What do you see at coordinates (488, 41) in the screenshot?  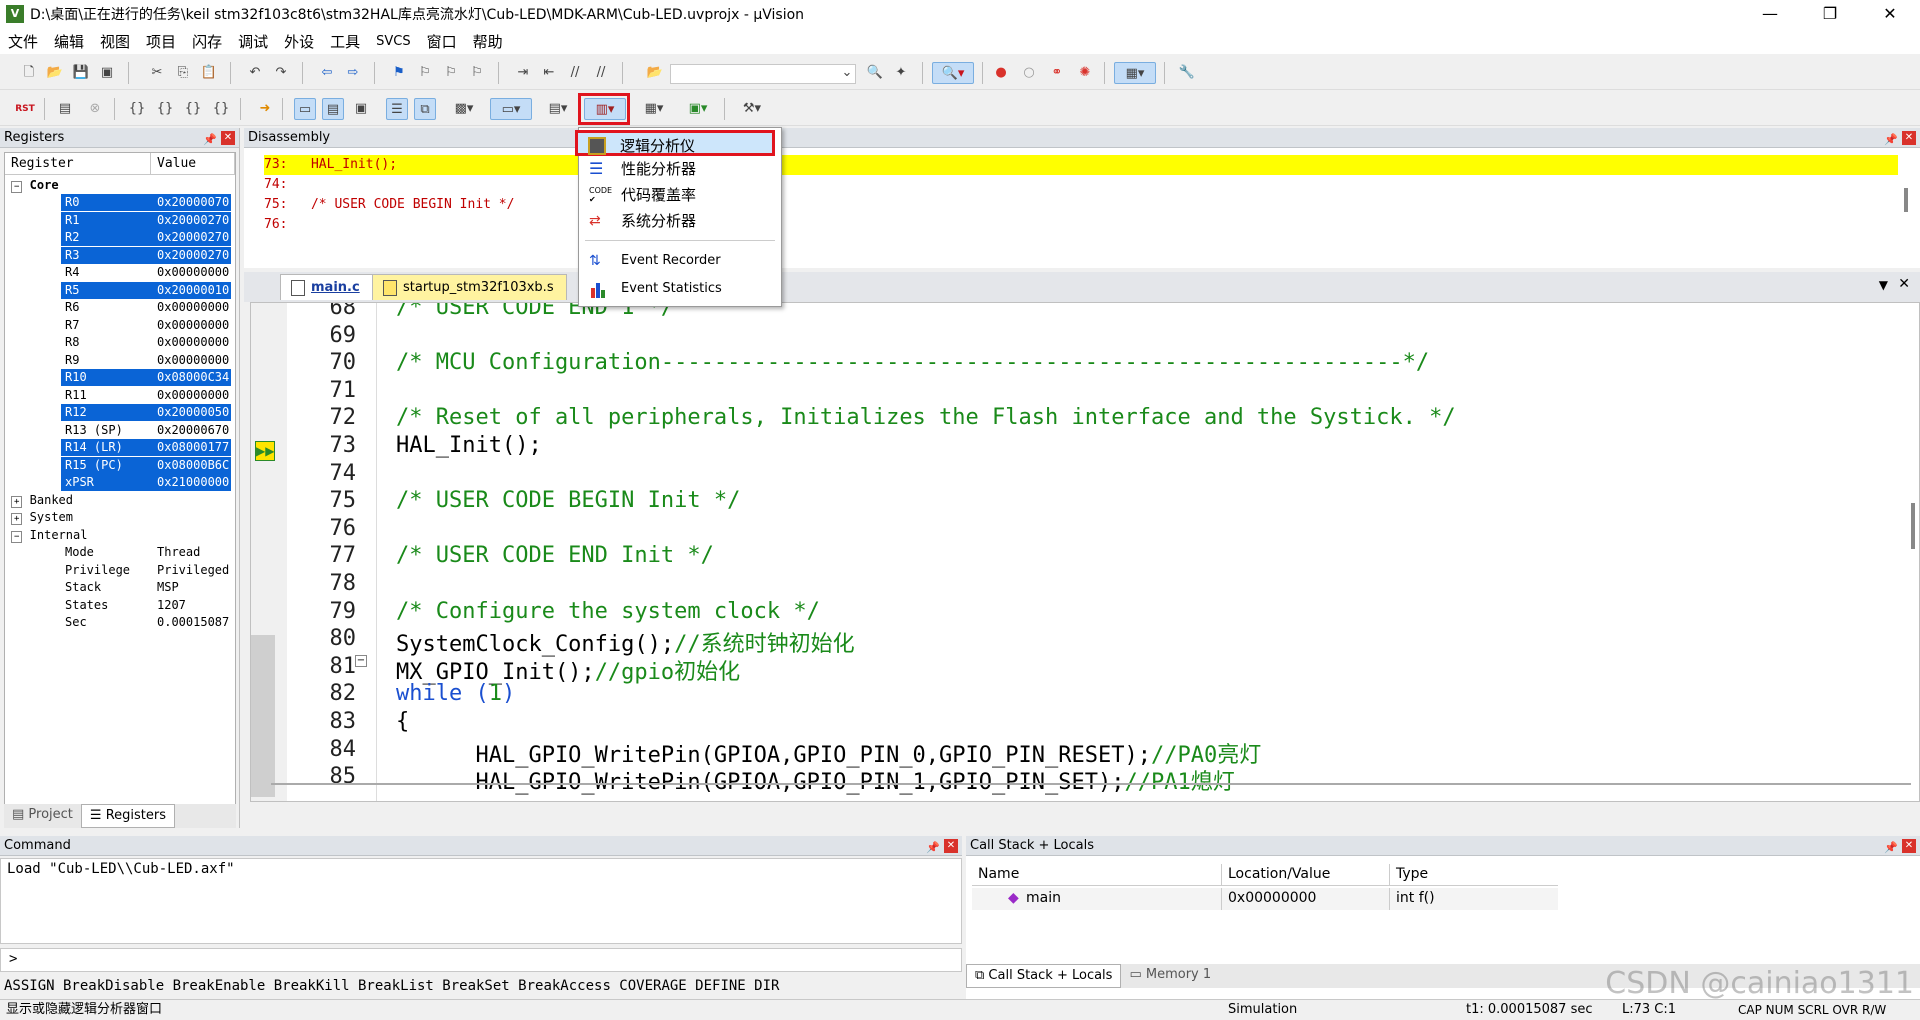 I see `menu-help: 帮助` at bounding box center [488, 41].